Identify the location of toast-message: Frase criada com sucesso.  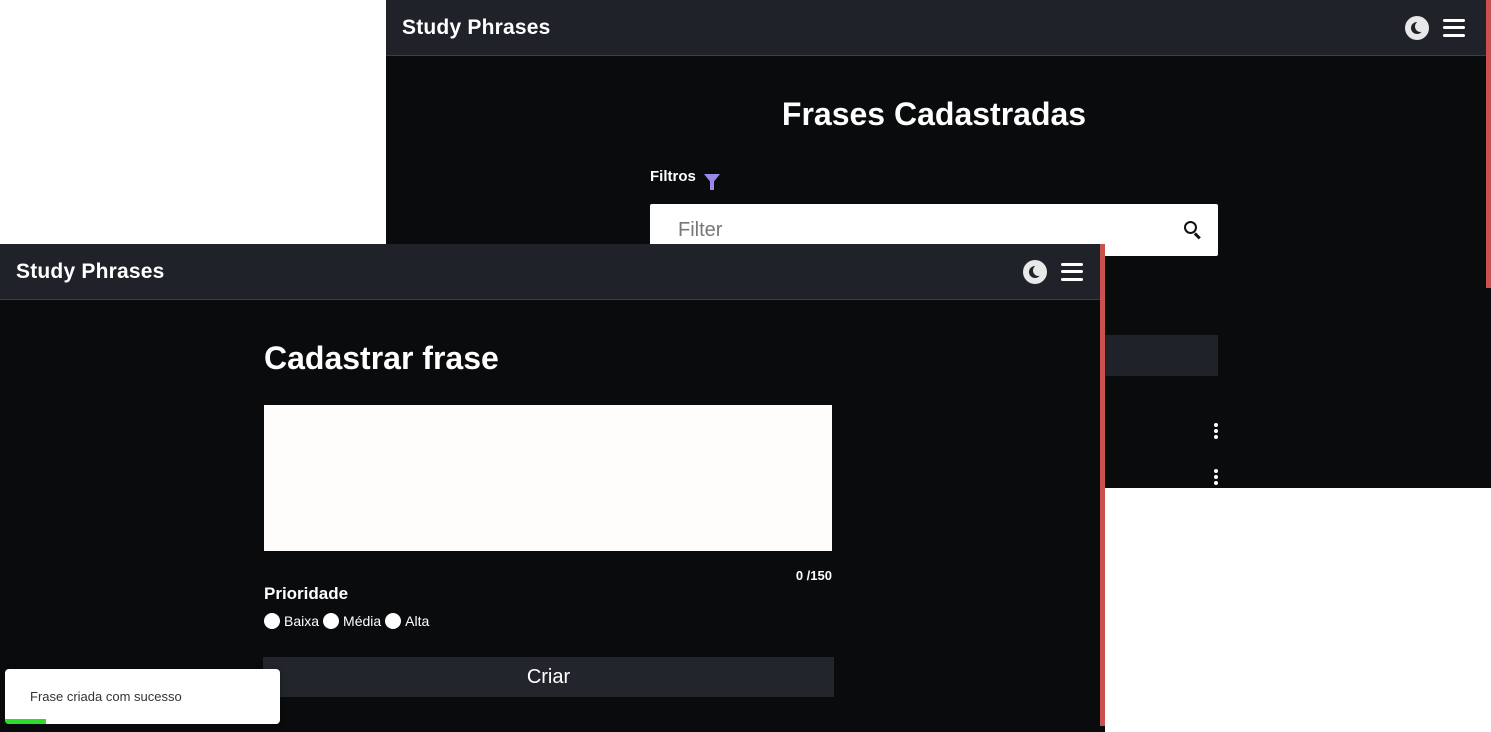
(106, 696).